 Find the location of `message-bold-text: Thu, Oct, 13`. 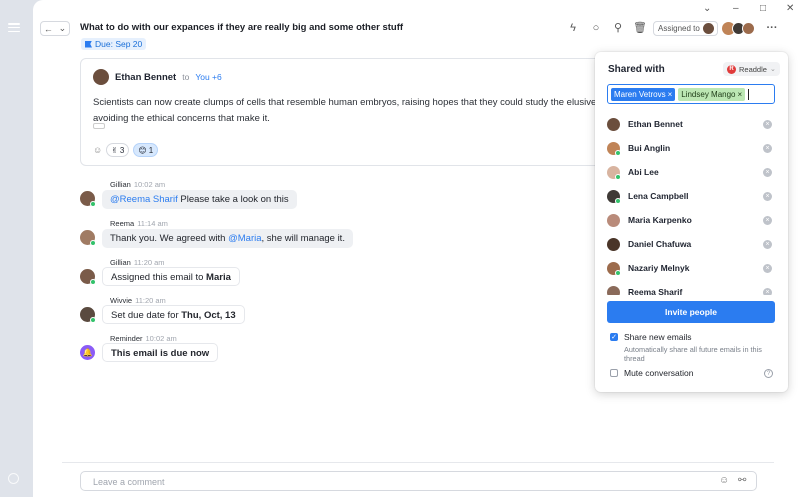

message-bold-text: Thu, Oct, 13 is located at coordinates (208, 315).